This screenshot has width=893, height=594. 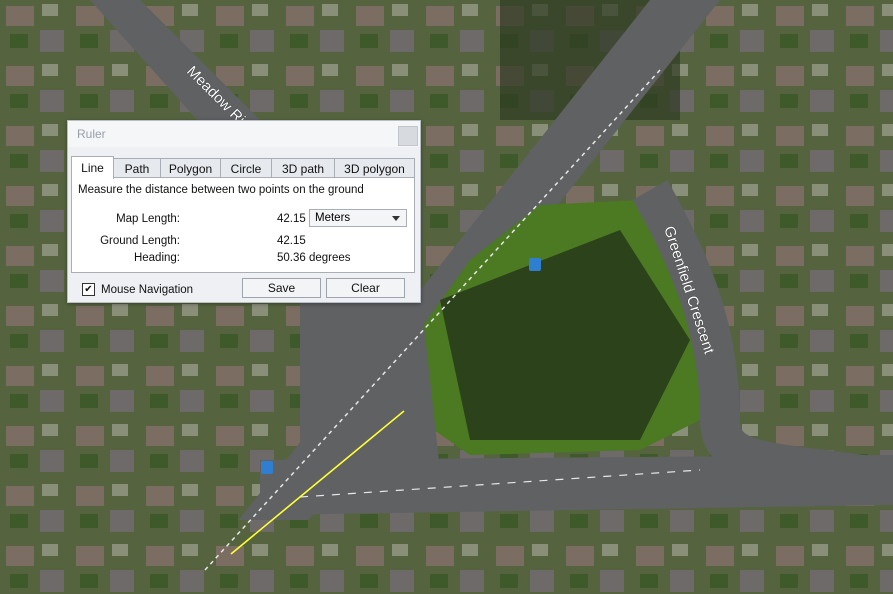 I want to click on tab-circle: Circle, so click(x=246, y=168).